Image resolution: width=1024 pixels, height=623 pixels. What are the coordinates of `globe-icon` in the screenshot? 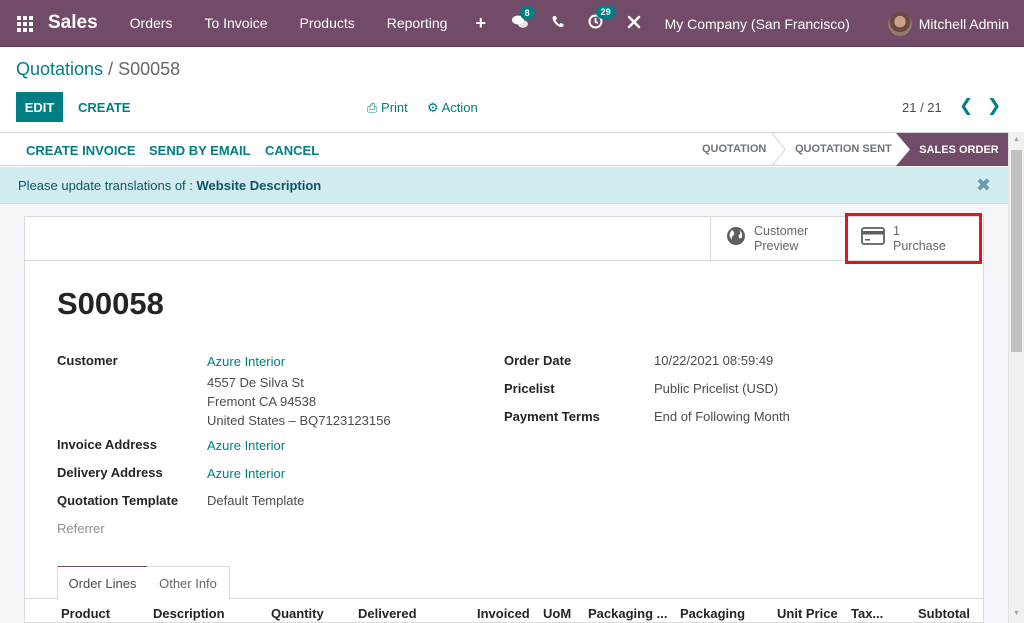 It's located at (736, 239).